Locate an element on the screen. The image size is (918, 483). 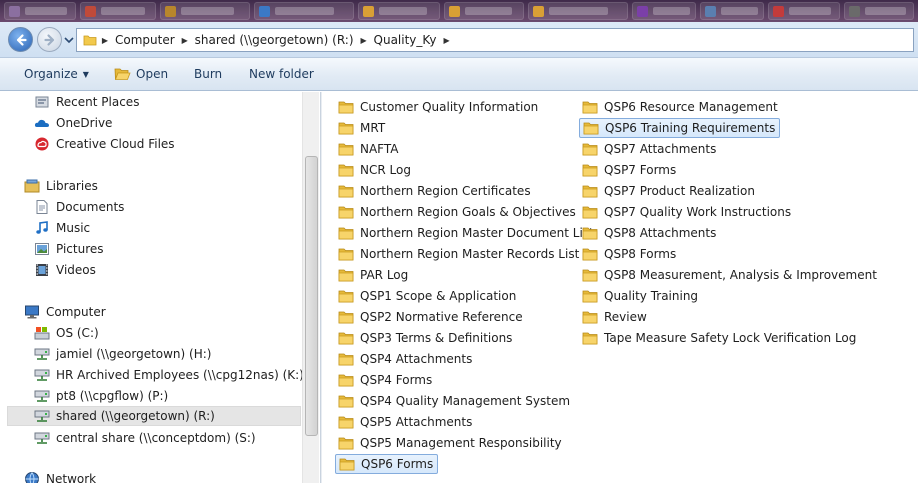
open-button: Open is located at coordinates (141, 74).